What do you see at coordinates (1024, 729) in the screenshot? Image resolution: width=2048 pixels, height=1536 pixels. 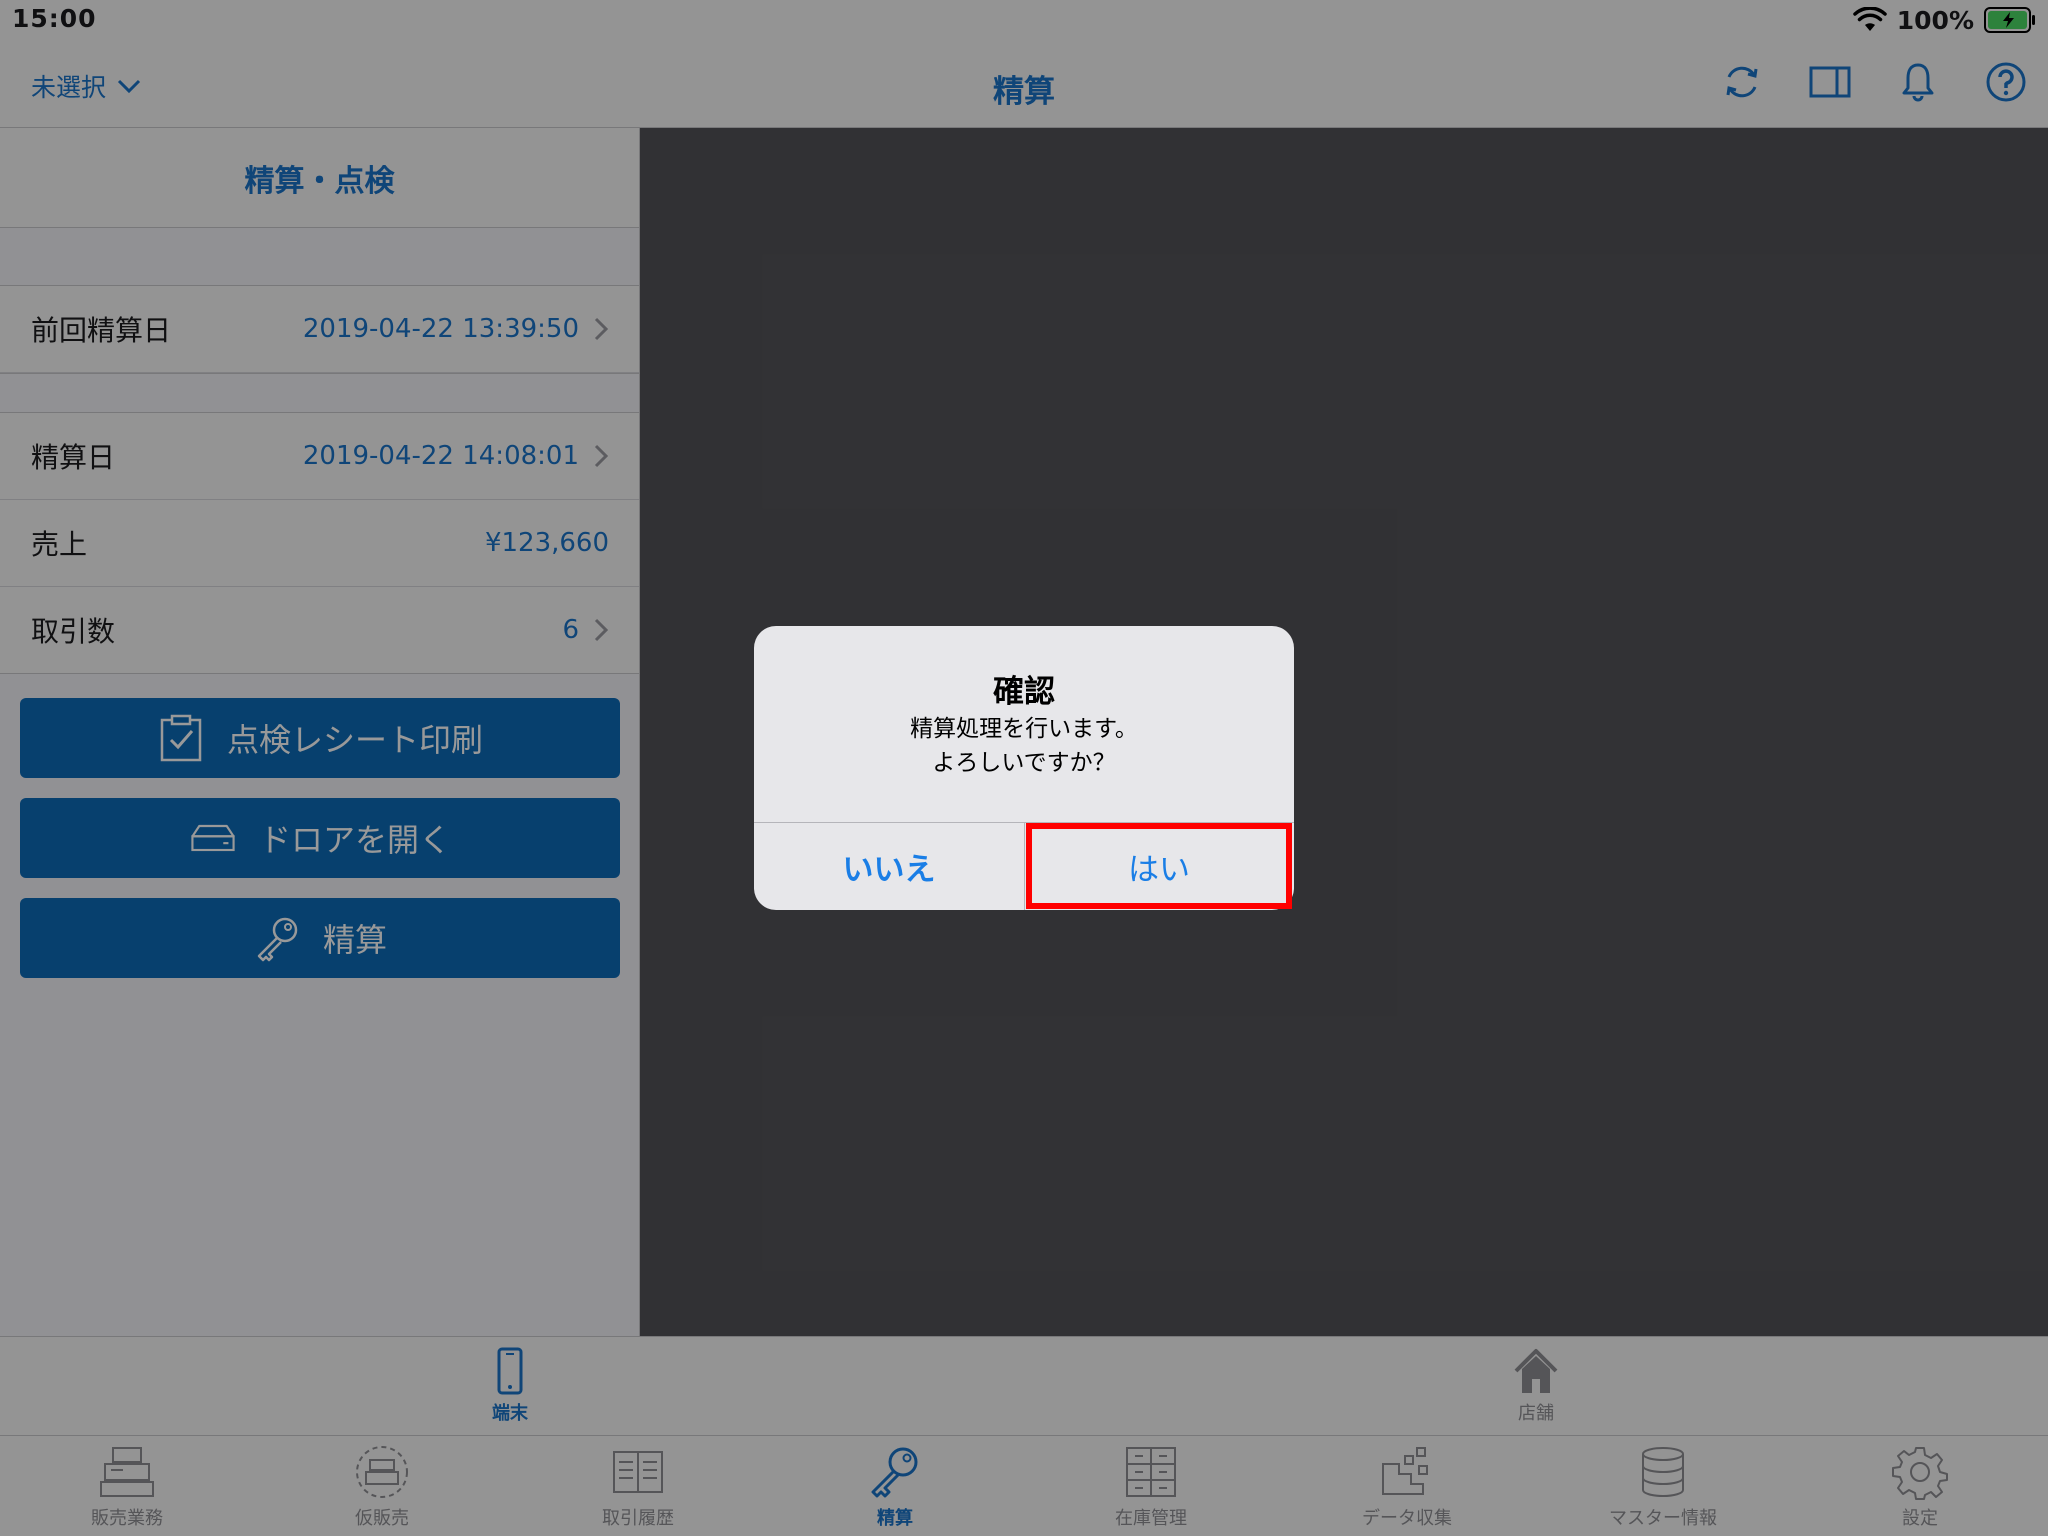 I see `dialog-message-line: 精算処理を行います。` at bounding box center [1024, 729].